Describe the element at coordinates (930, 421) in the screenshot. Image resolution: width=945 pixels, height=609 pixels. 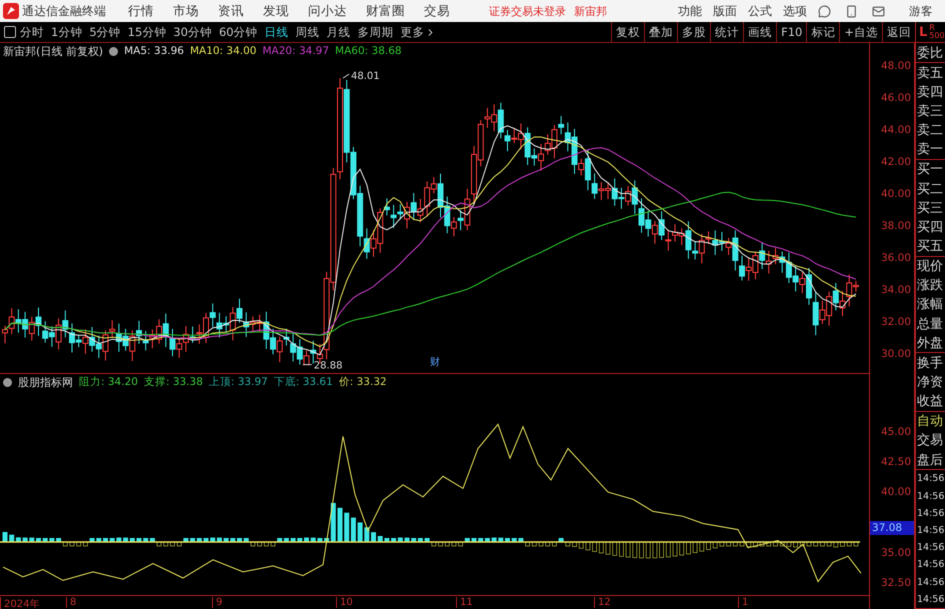
I see `mode-option: 自动` at that location.